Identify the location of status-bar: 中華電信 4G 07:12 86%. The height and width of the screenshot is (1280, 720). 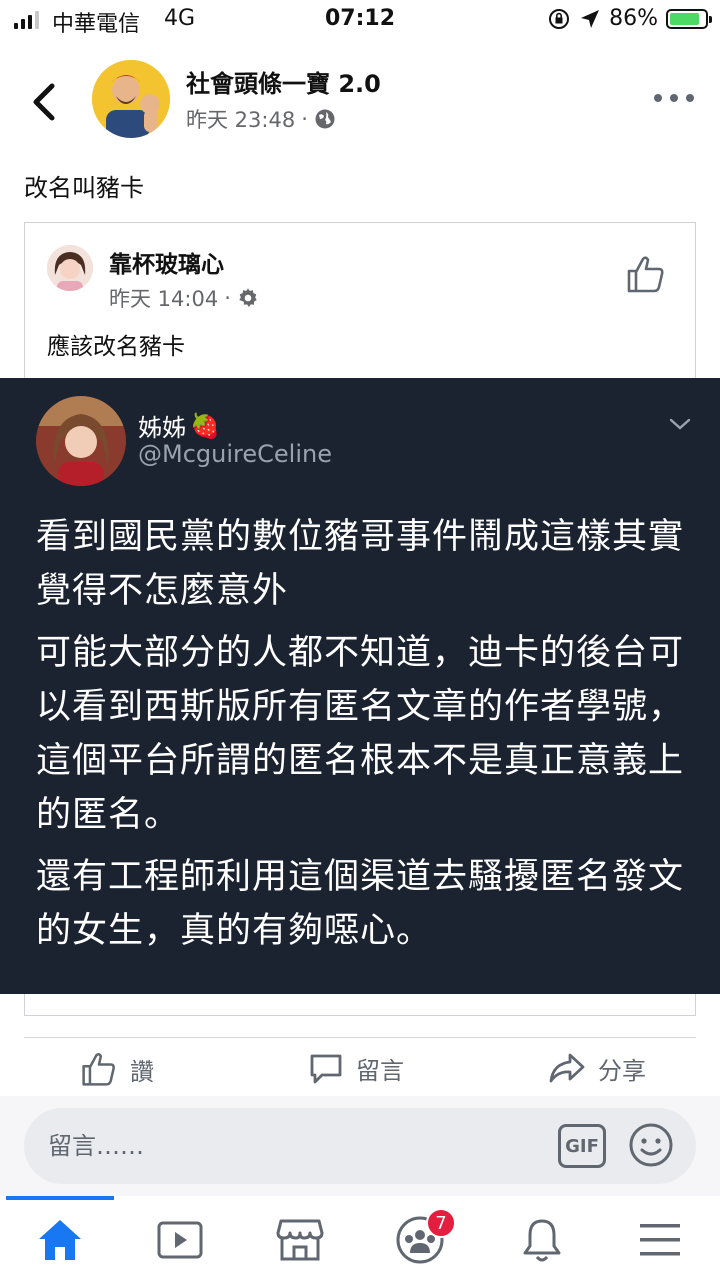
(360, 20).